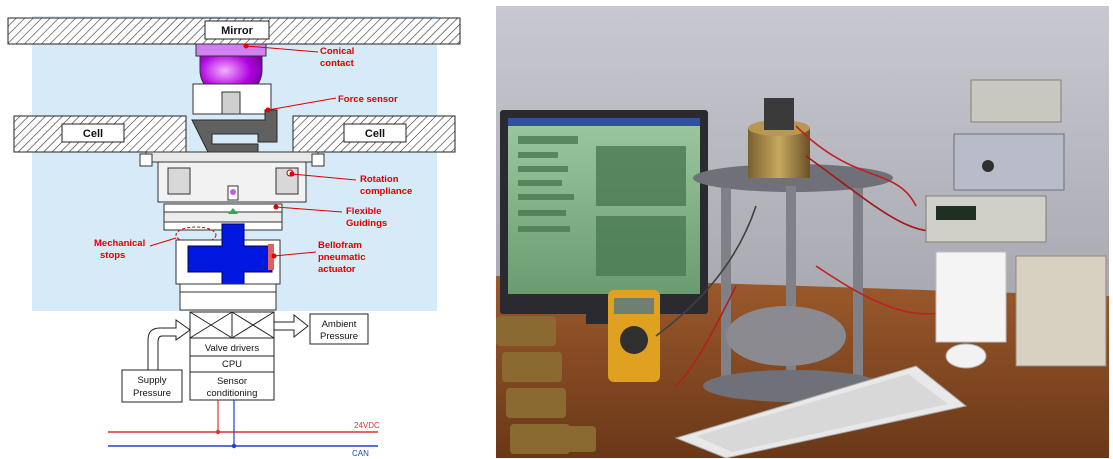 The image size is (1113, 459). I want to click on bus-lines: 24VDC CAN, so click(244, 429).